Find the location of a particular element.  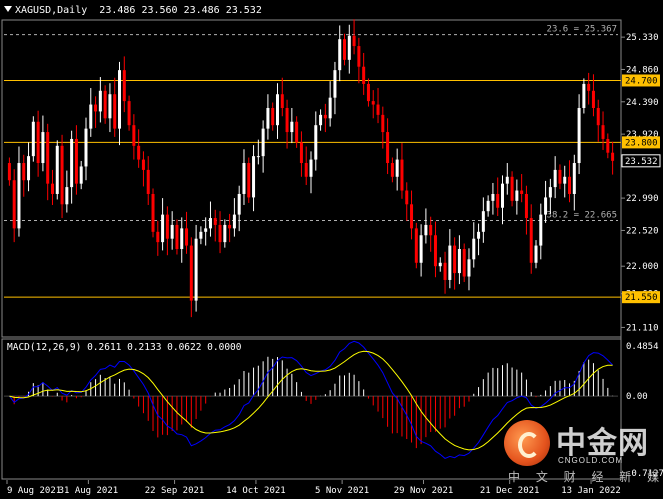

price-axis-tick-label: 24.390 is located at coordinates (642, 103).